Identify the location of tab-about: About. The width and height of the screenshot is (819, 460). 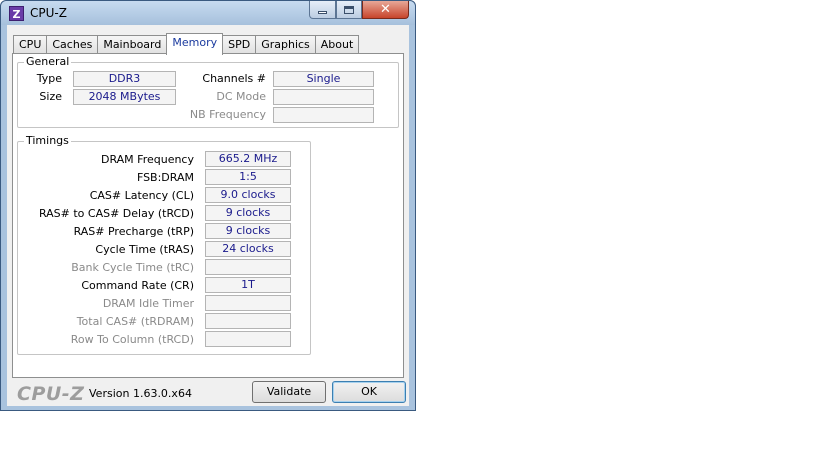
(337, 44).